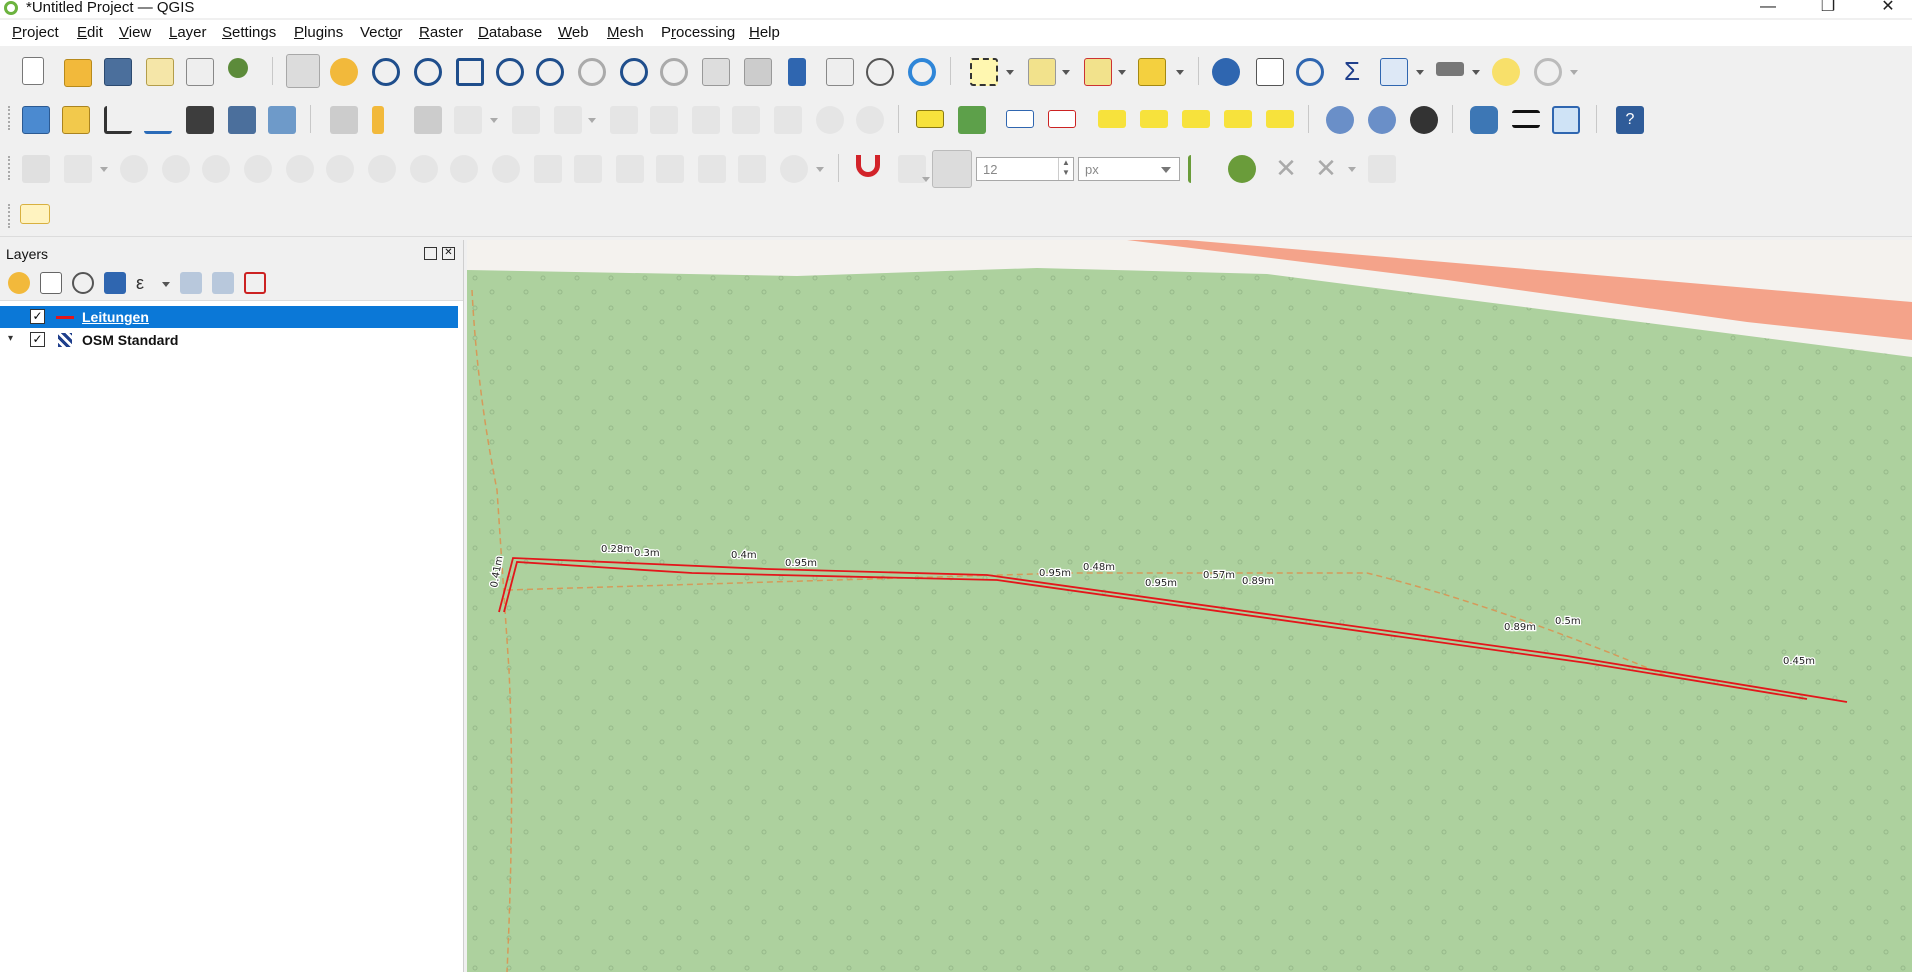 This screenshot has height=972, width=1912. I want to click on statistics-sigma-icon: Σ, so click(1352, 72).